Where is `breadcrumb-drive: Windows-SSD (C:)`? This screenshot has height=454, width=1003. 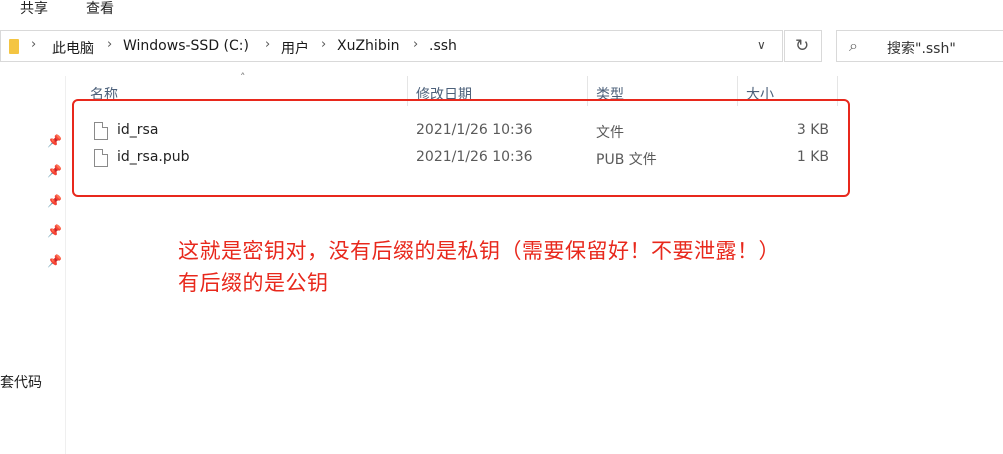
breadcrumb-drive: Windows-SSD (C:) is located at coordinates (186, 46).